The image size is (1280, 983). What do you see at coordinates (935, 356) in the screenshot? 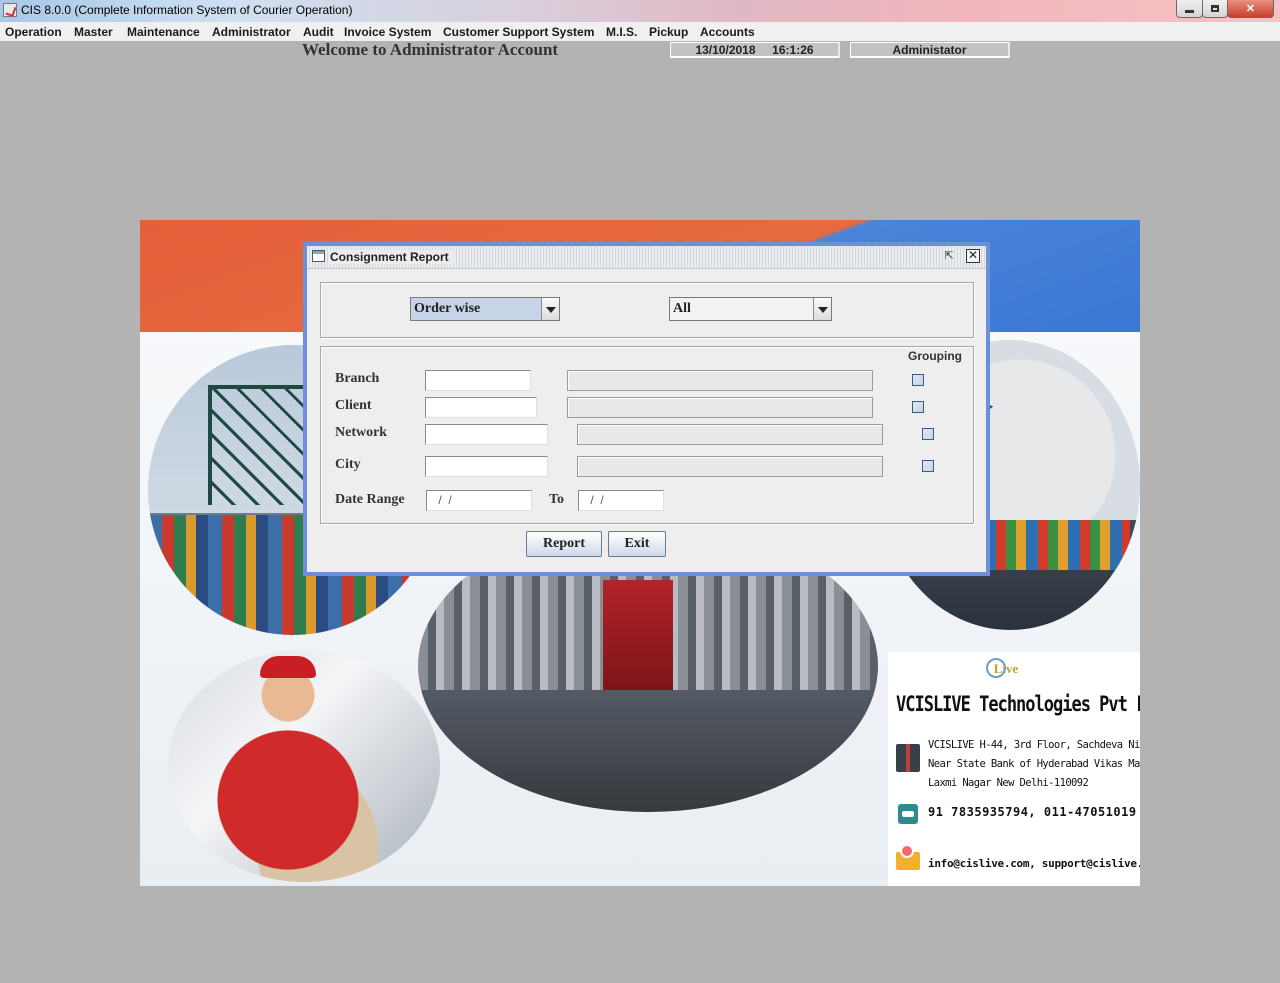
I see `grouping-label: Grouping` at bounding box center [935, 356].